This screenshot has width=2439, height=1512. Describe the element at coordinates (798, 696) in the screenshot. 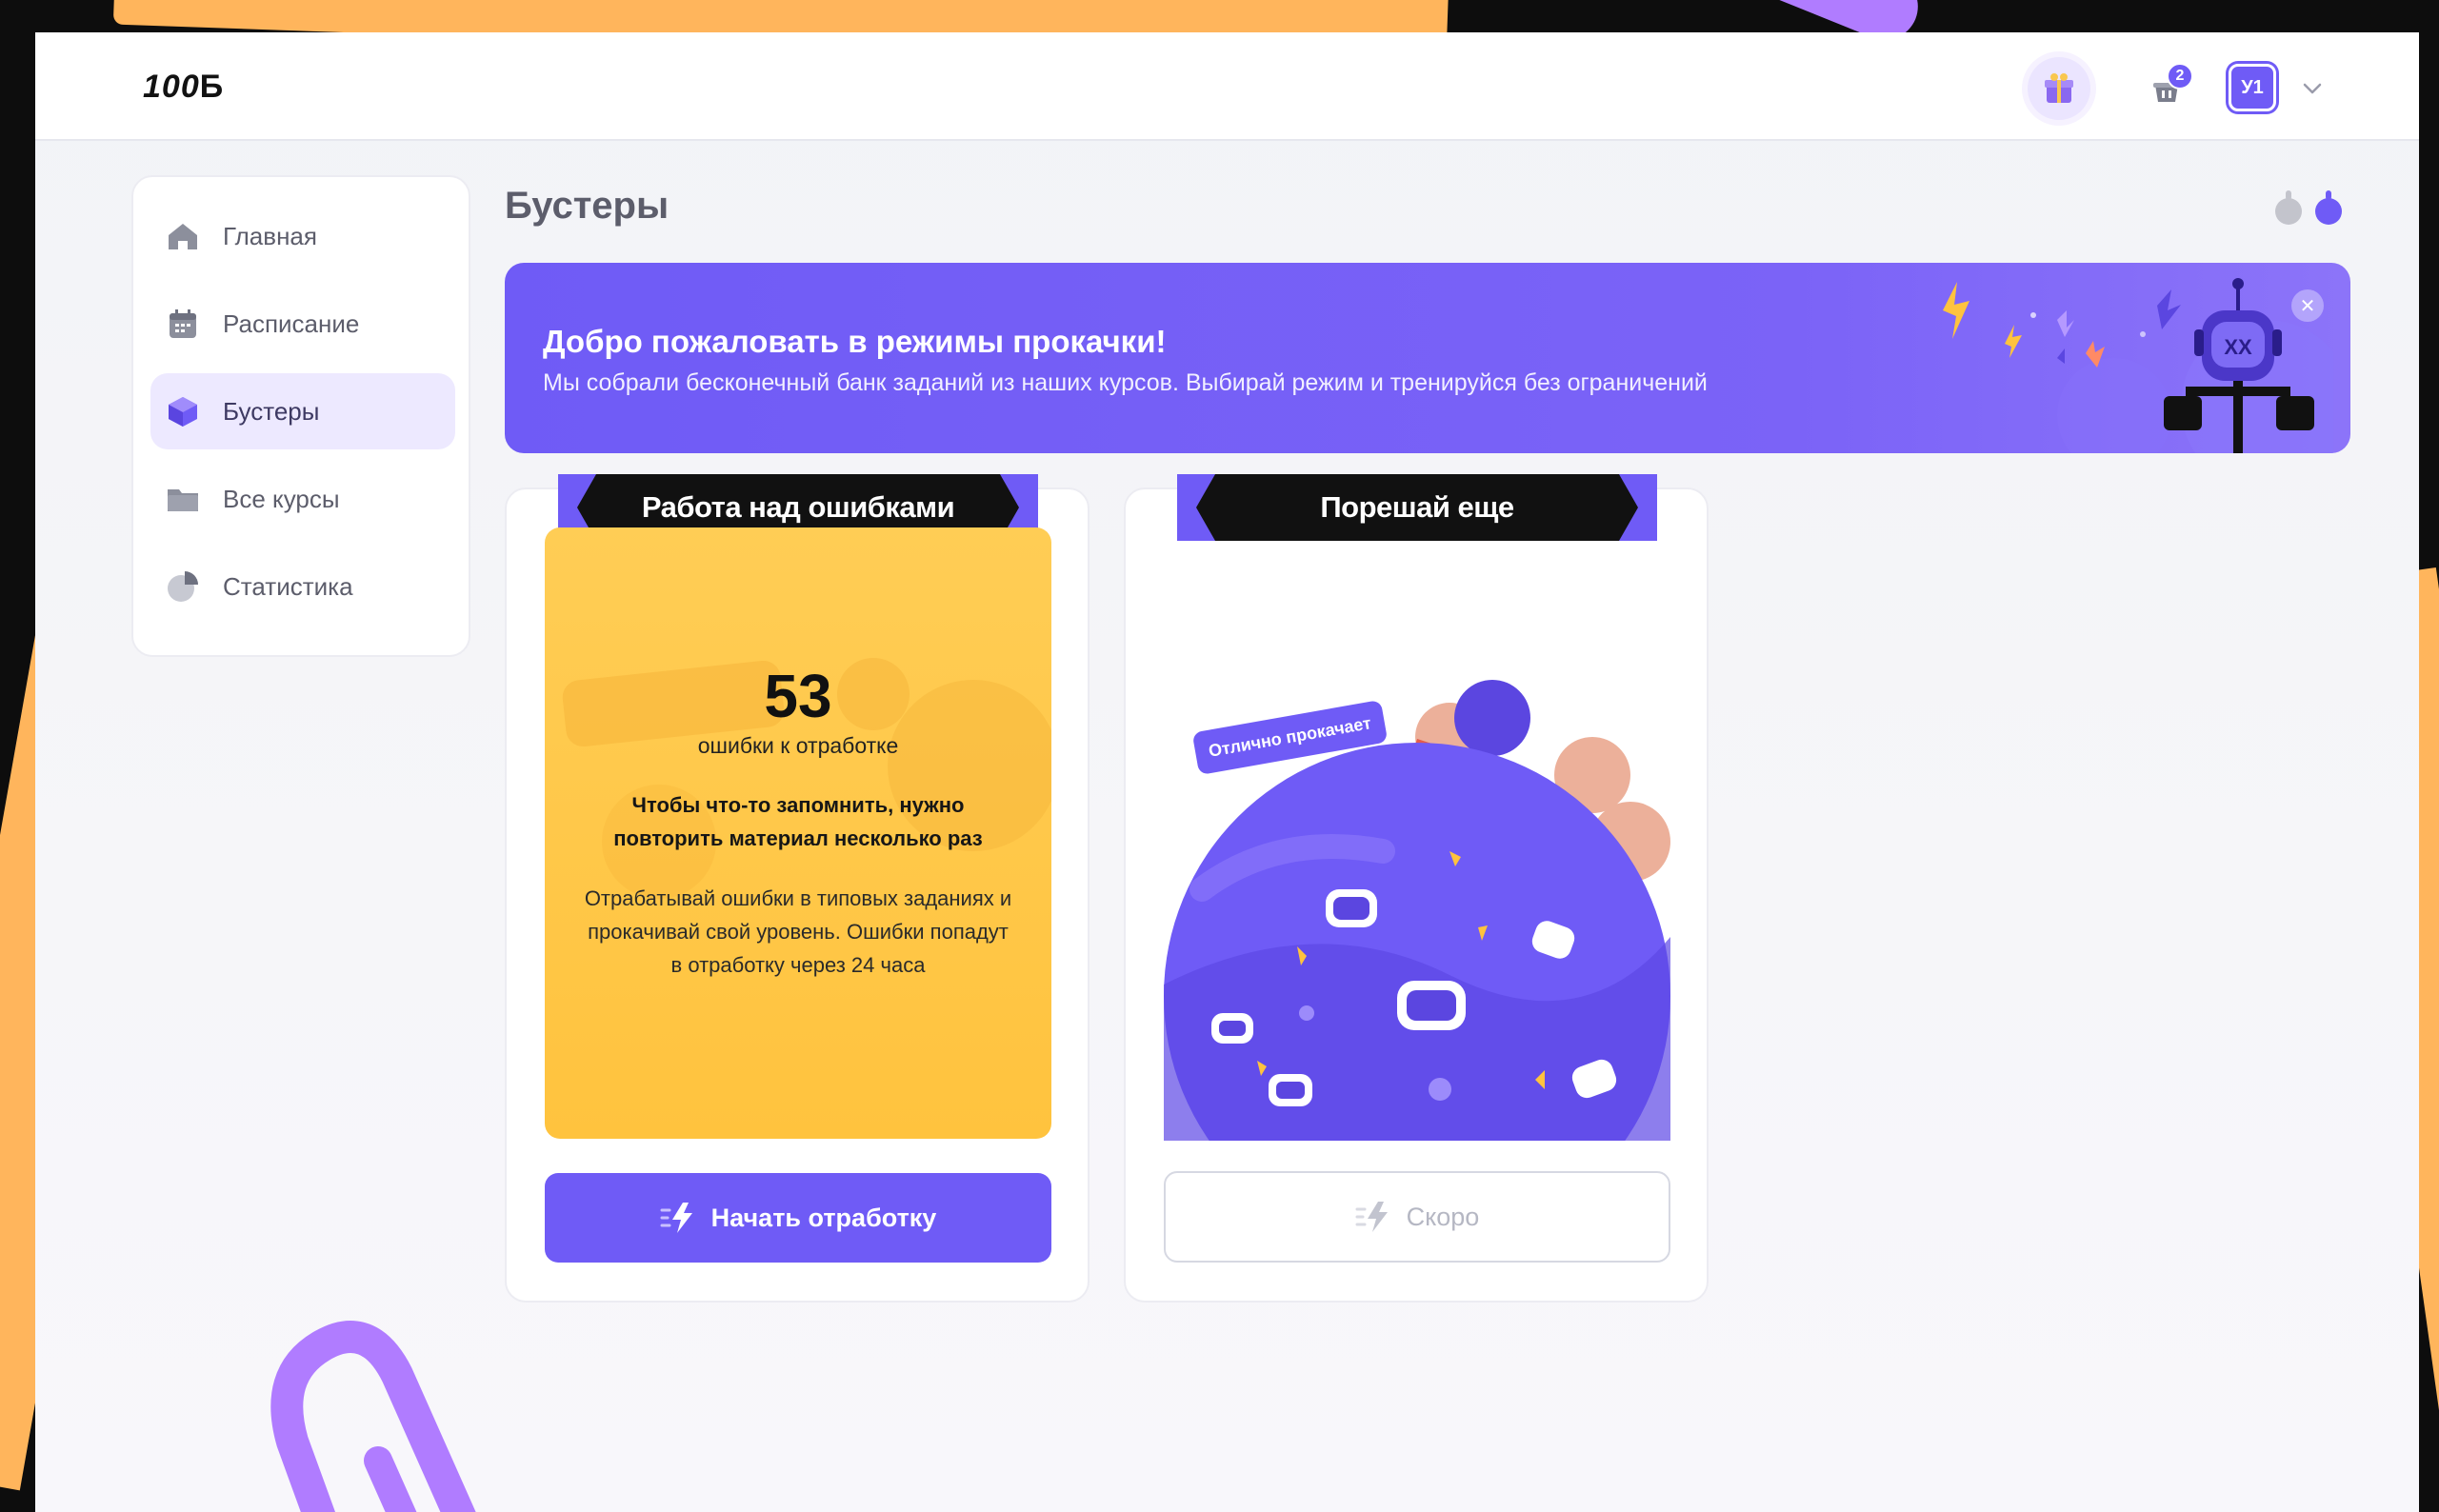

I see `mistakes-count: 53` at that location.